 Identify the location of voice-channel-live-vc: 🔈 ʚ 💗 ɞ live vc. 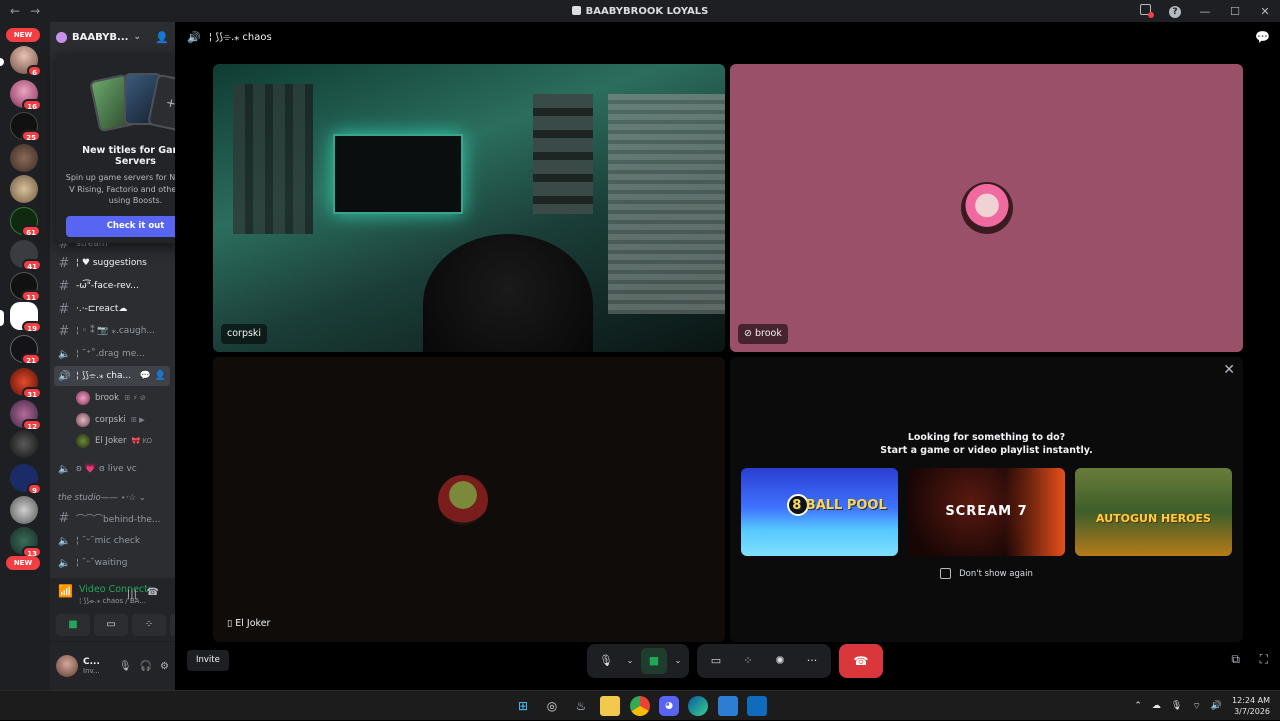
(112, 469).